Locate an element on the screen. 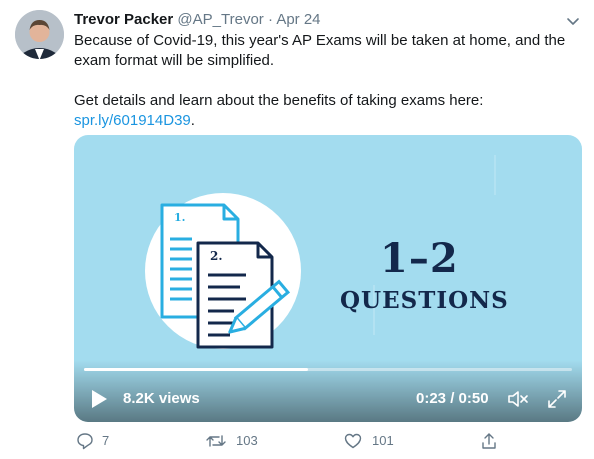 This screenshot has height=459, width=594. reply-count: 7 is located at coordinates (106, 440).